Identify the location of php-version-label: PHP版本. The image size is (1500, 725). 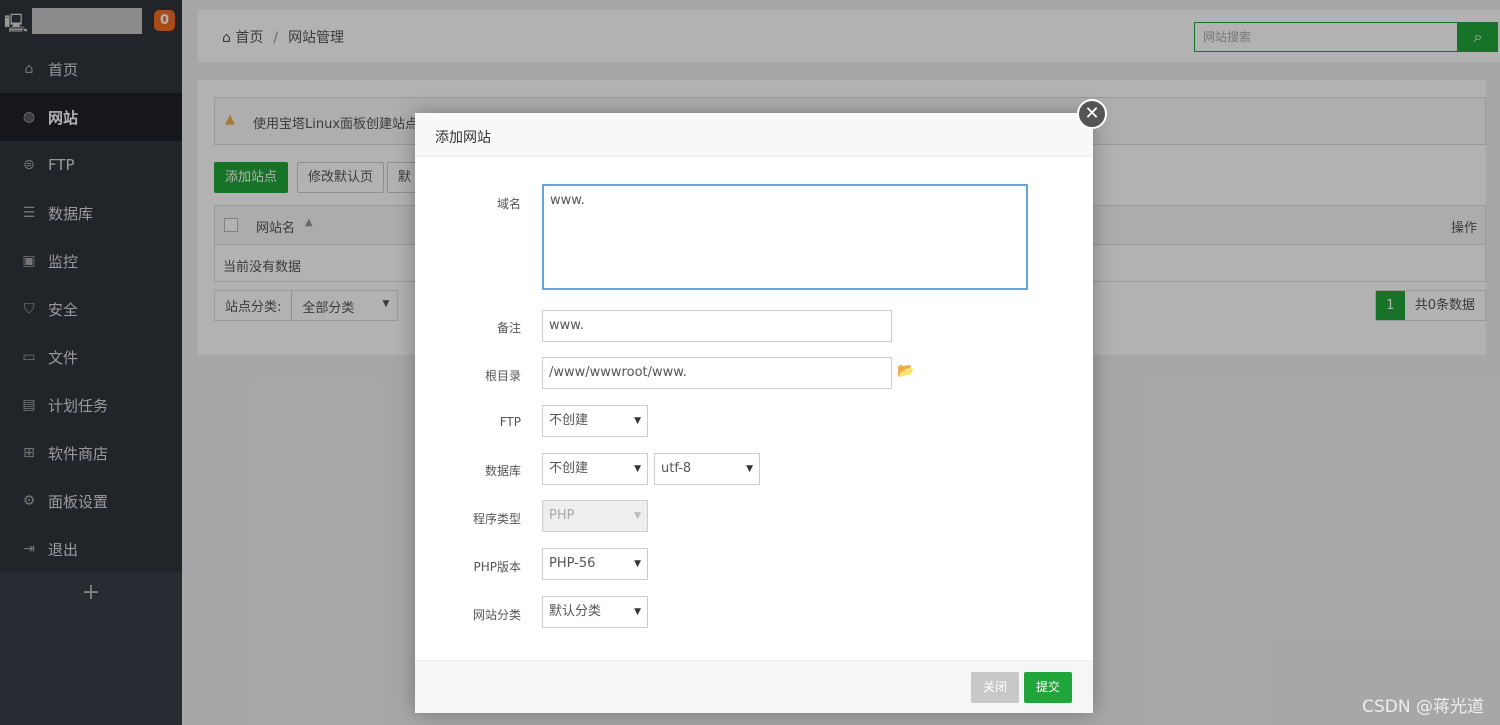
(497, 567).